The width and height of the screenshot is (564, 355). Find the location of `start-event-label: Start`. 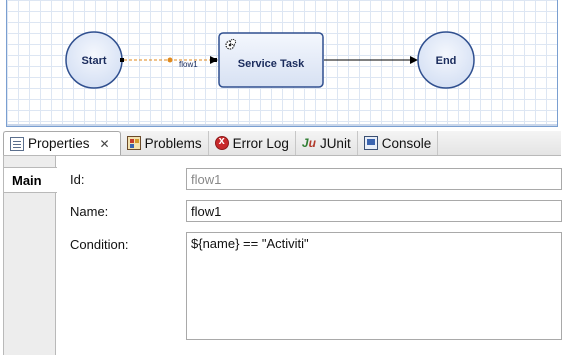

start-event-label: Start is located at coordinates (93, 61).